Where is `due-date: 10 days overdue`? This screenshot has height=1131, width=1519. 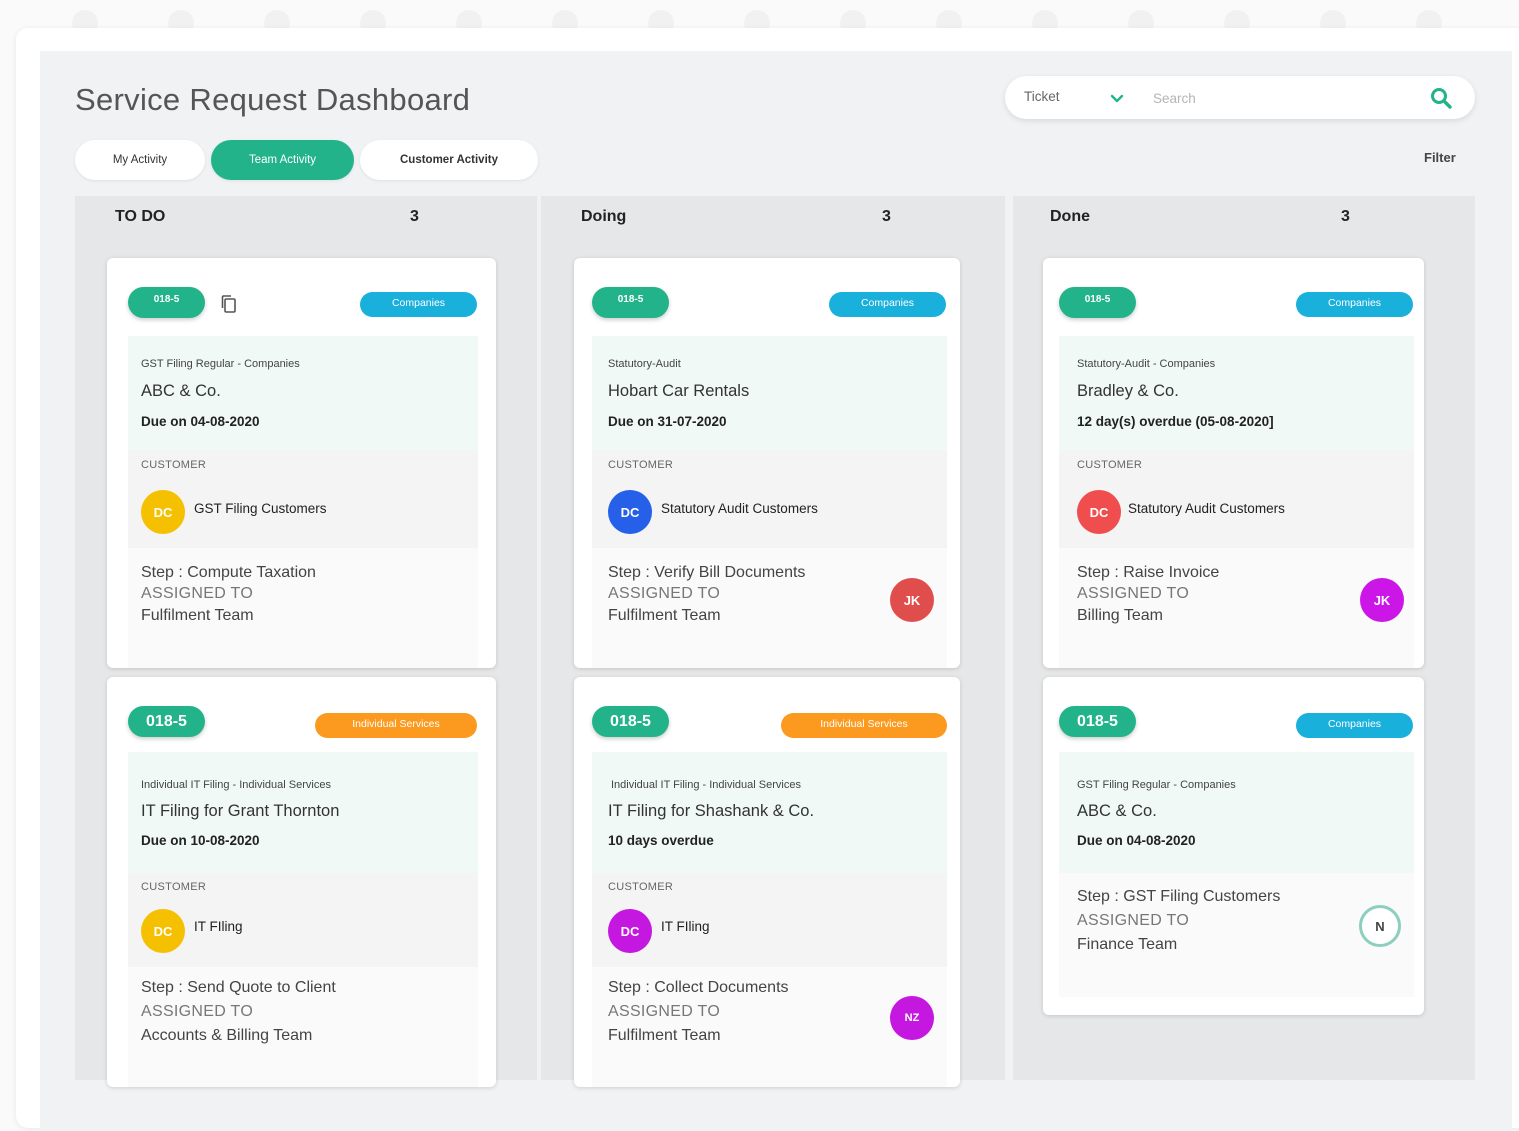 due-date: 10 days overdue is located at coordinates (661, 840).